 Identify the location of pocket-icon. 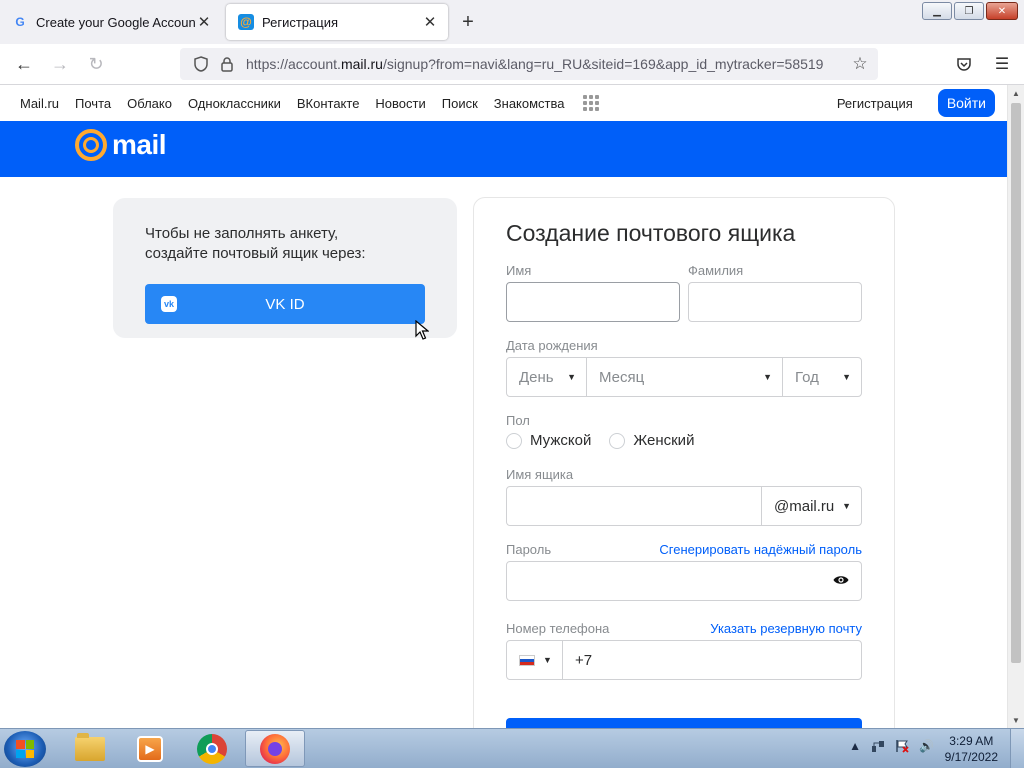
(964, 64).